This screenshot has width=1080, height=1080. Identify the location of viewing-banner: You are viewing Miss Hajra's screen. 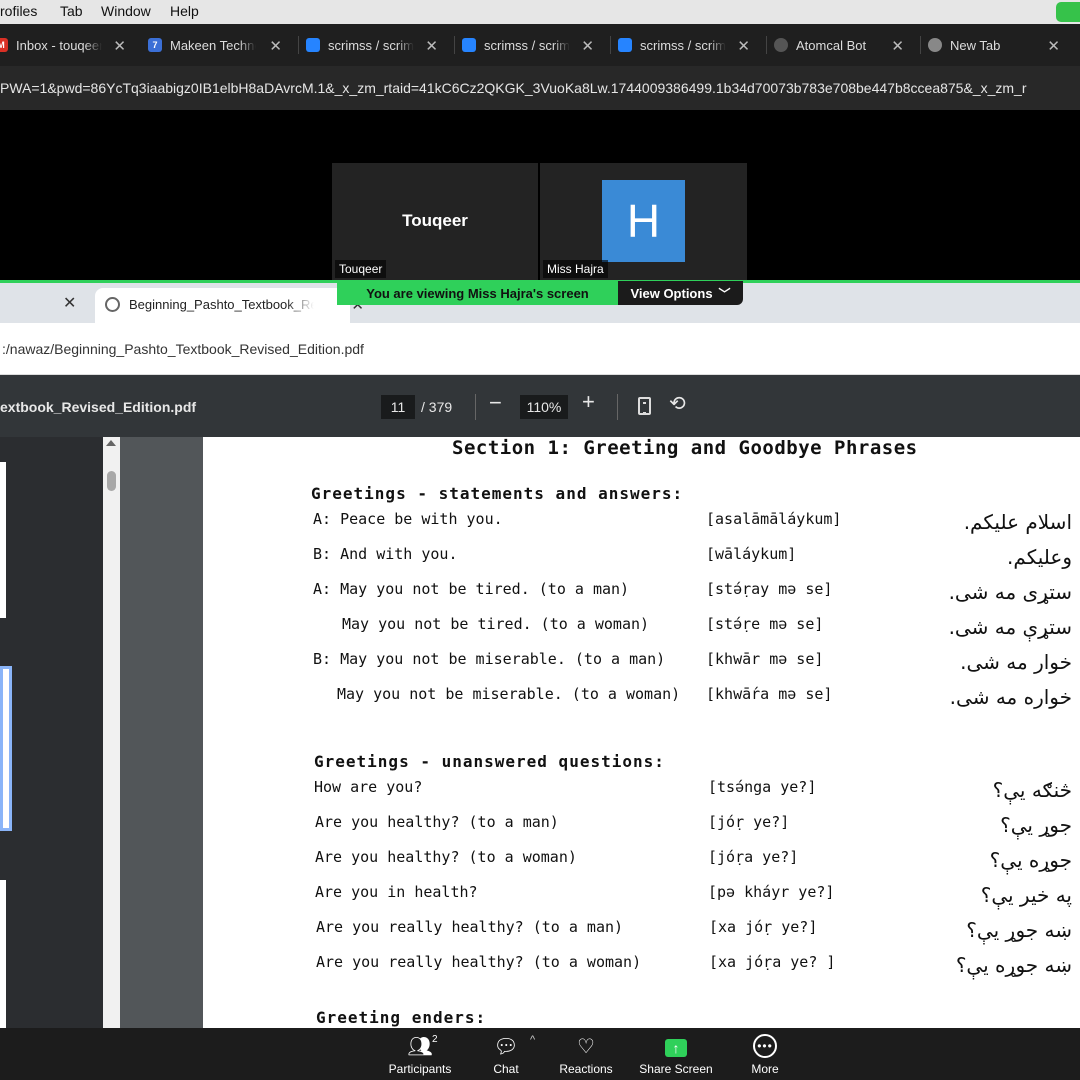
(477, 293).